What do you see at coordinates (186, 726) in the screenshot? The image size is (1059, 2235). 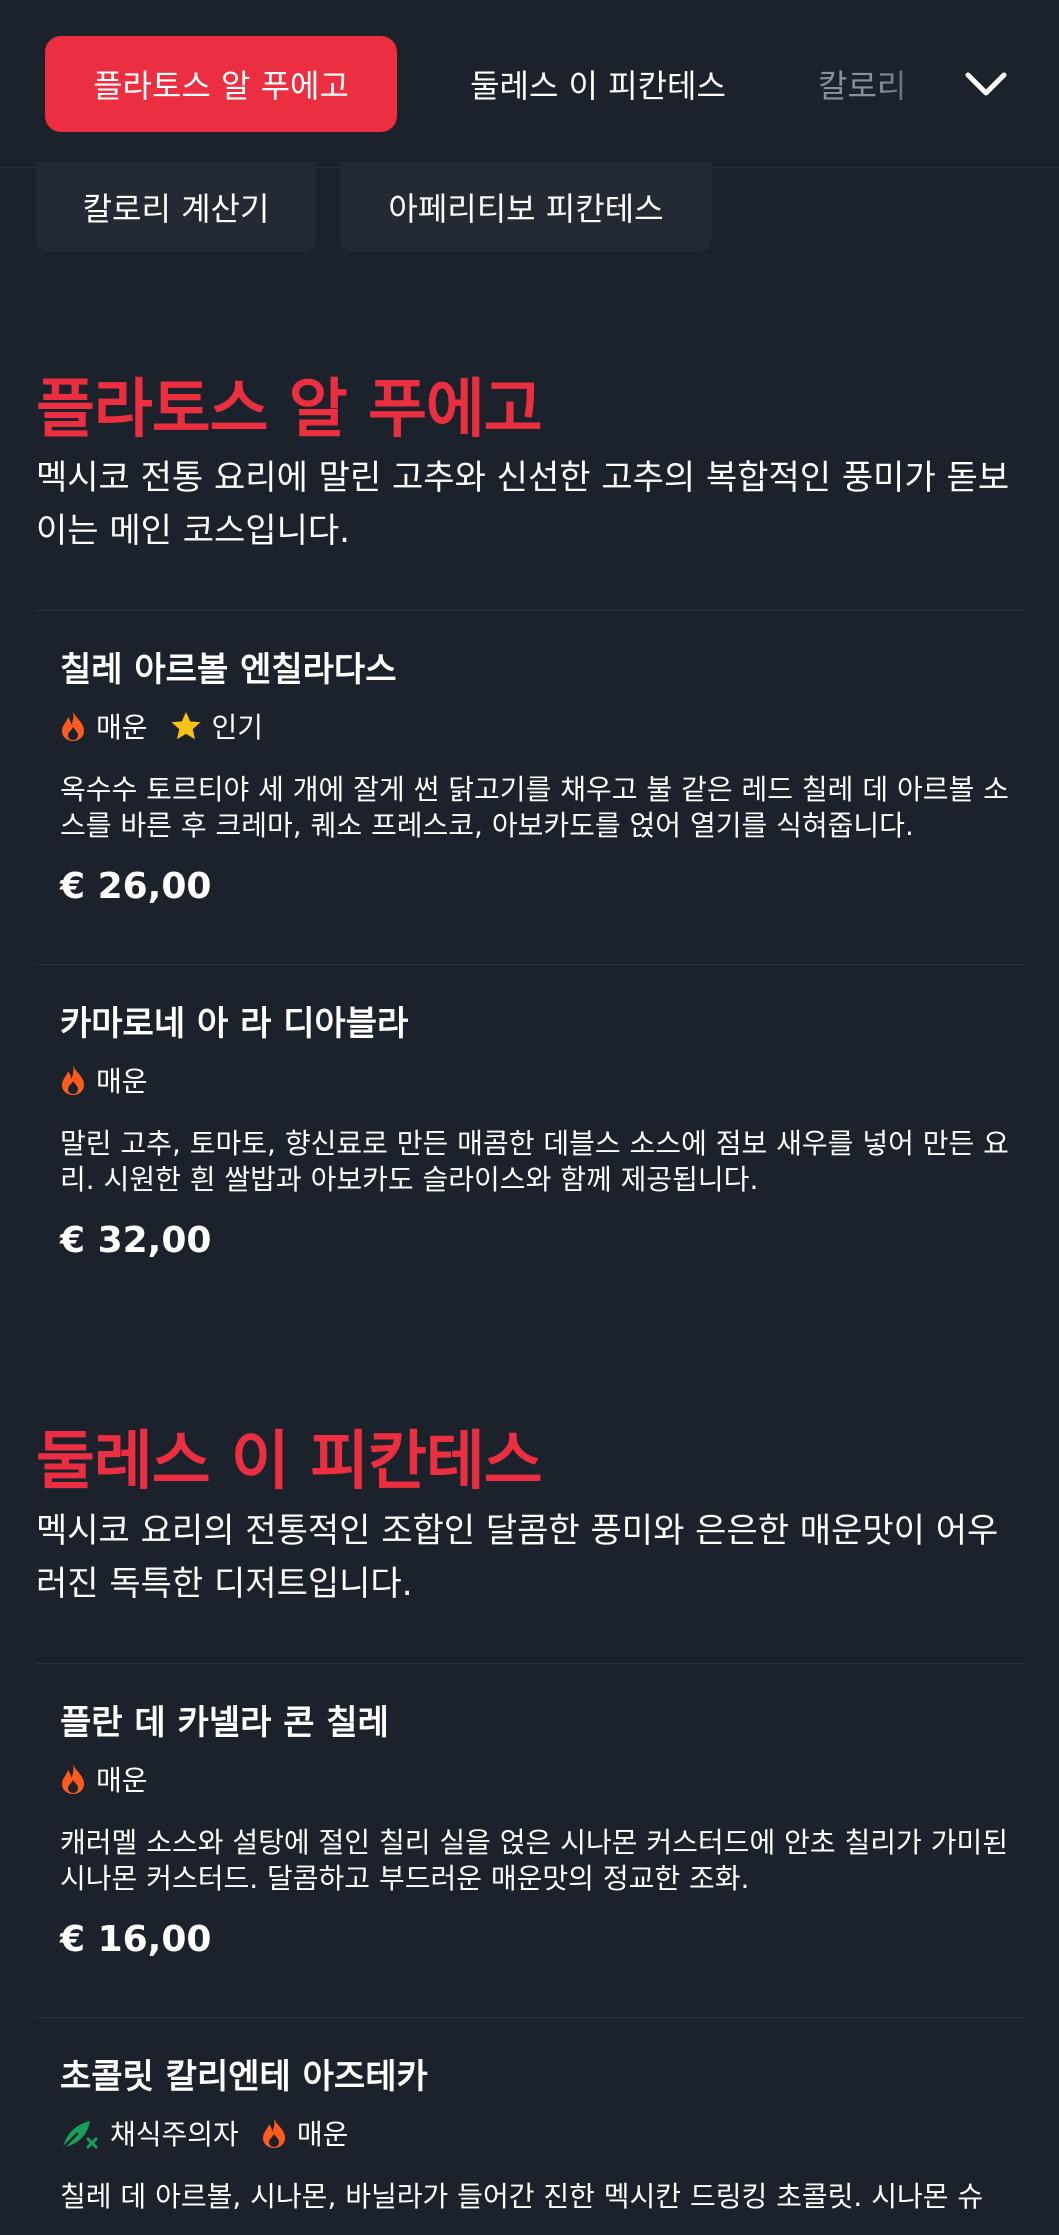 I see `star-icon` at bounding box center [186, 726].